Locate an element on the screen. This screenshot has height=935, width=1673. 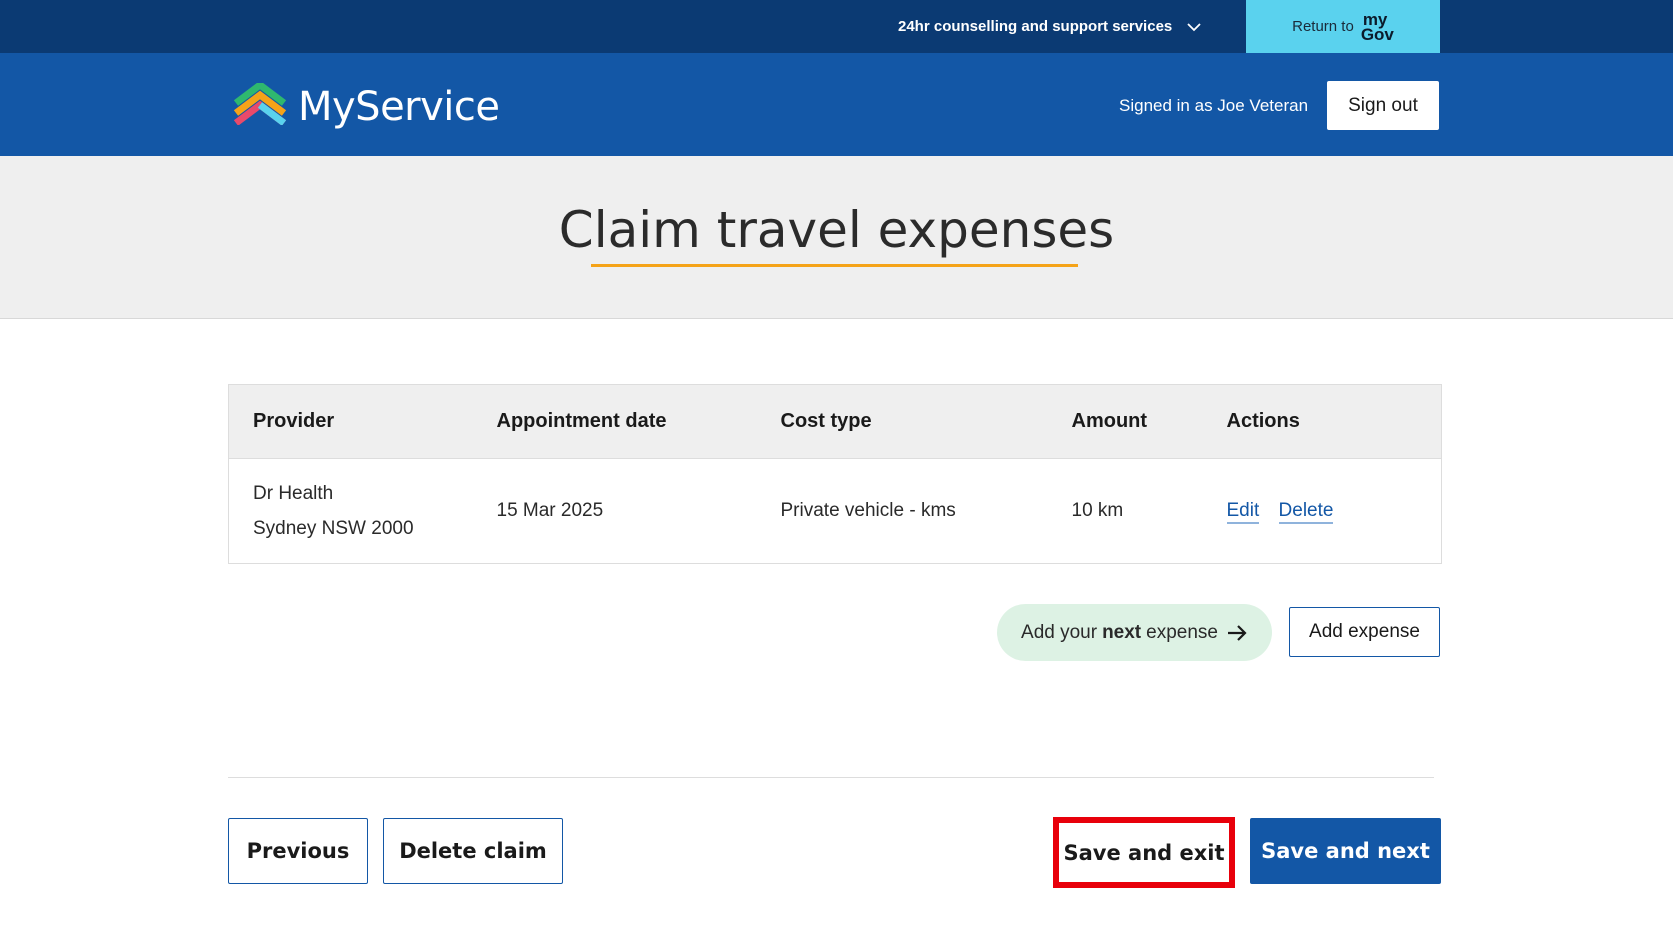
return-to-mygov-button: Return to my Gov is located at coordinates (1343, 26).